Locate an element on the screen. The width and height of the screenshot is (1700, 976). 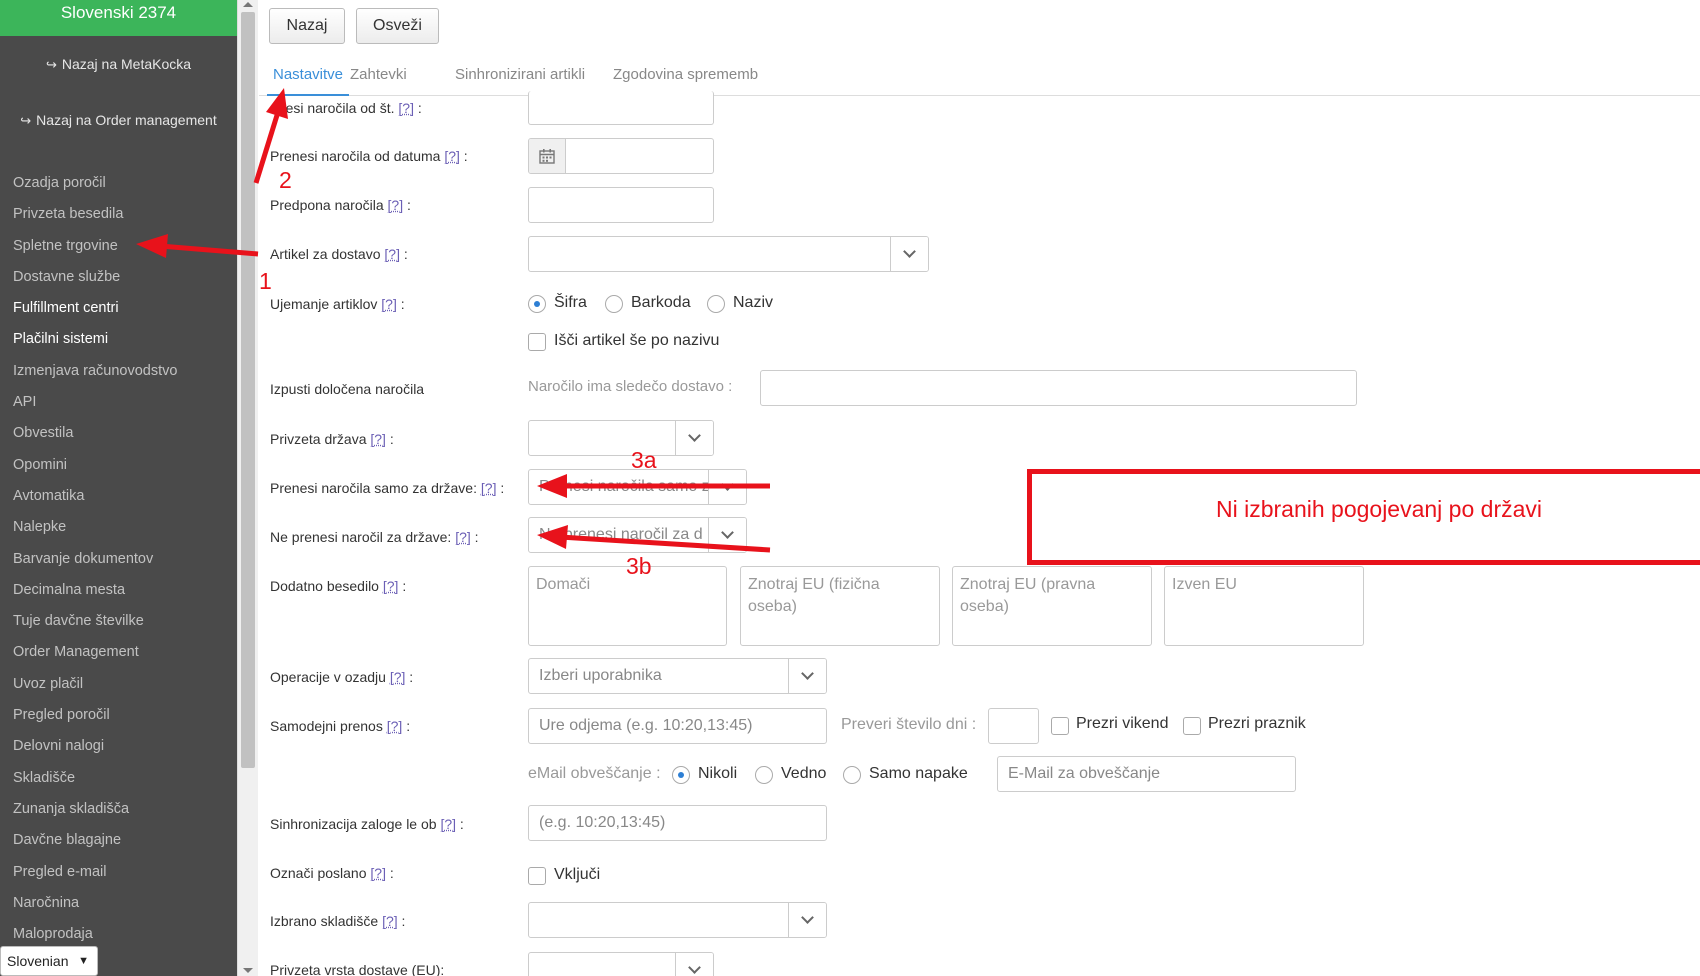
email-never-radio is located at coordinates (681, 775).